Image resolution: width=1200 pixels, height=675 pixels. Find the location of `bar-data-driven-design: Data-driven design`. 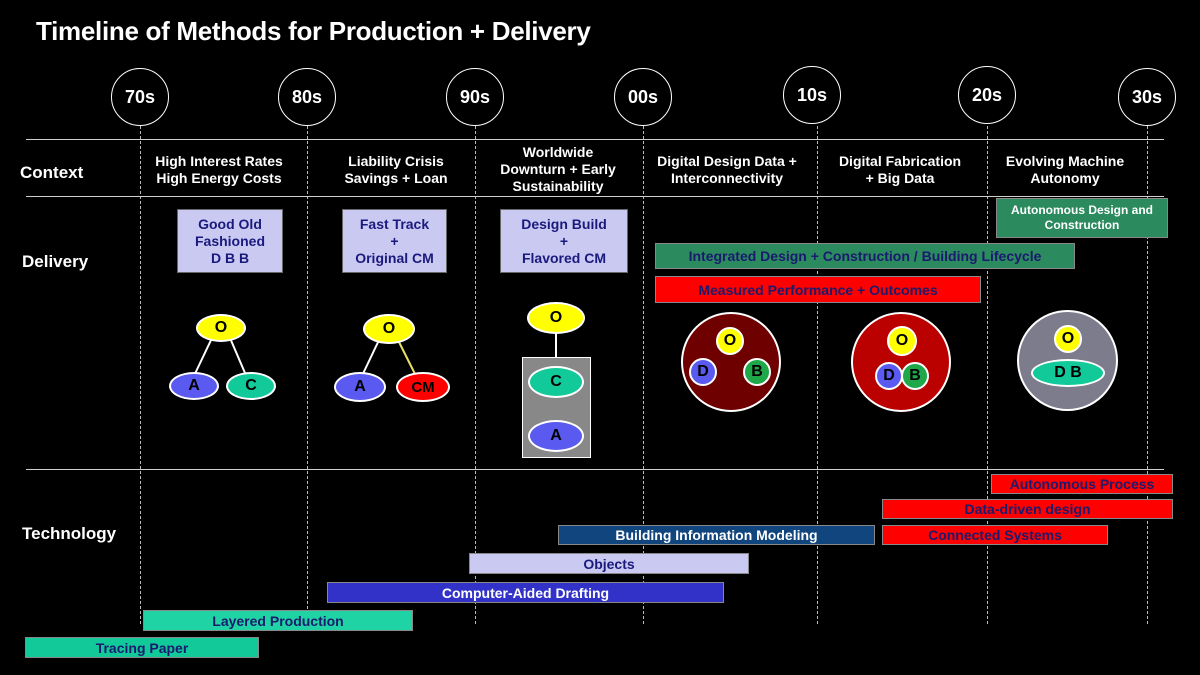

bar-data-driven-design: Data-driven design is located at coordinates (1027, 509).